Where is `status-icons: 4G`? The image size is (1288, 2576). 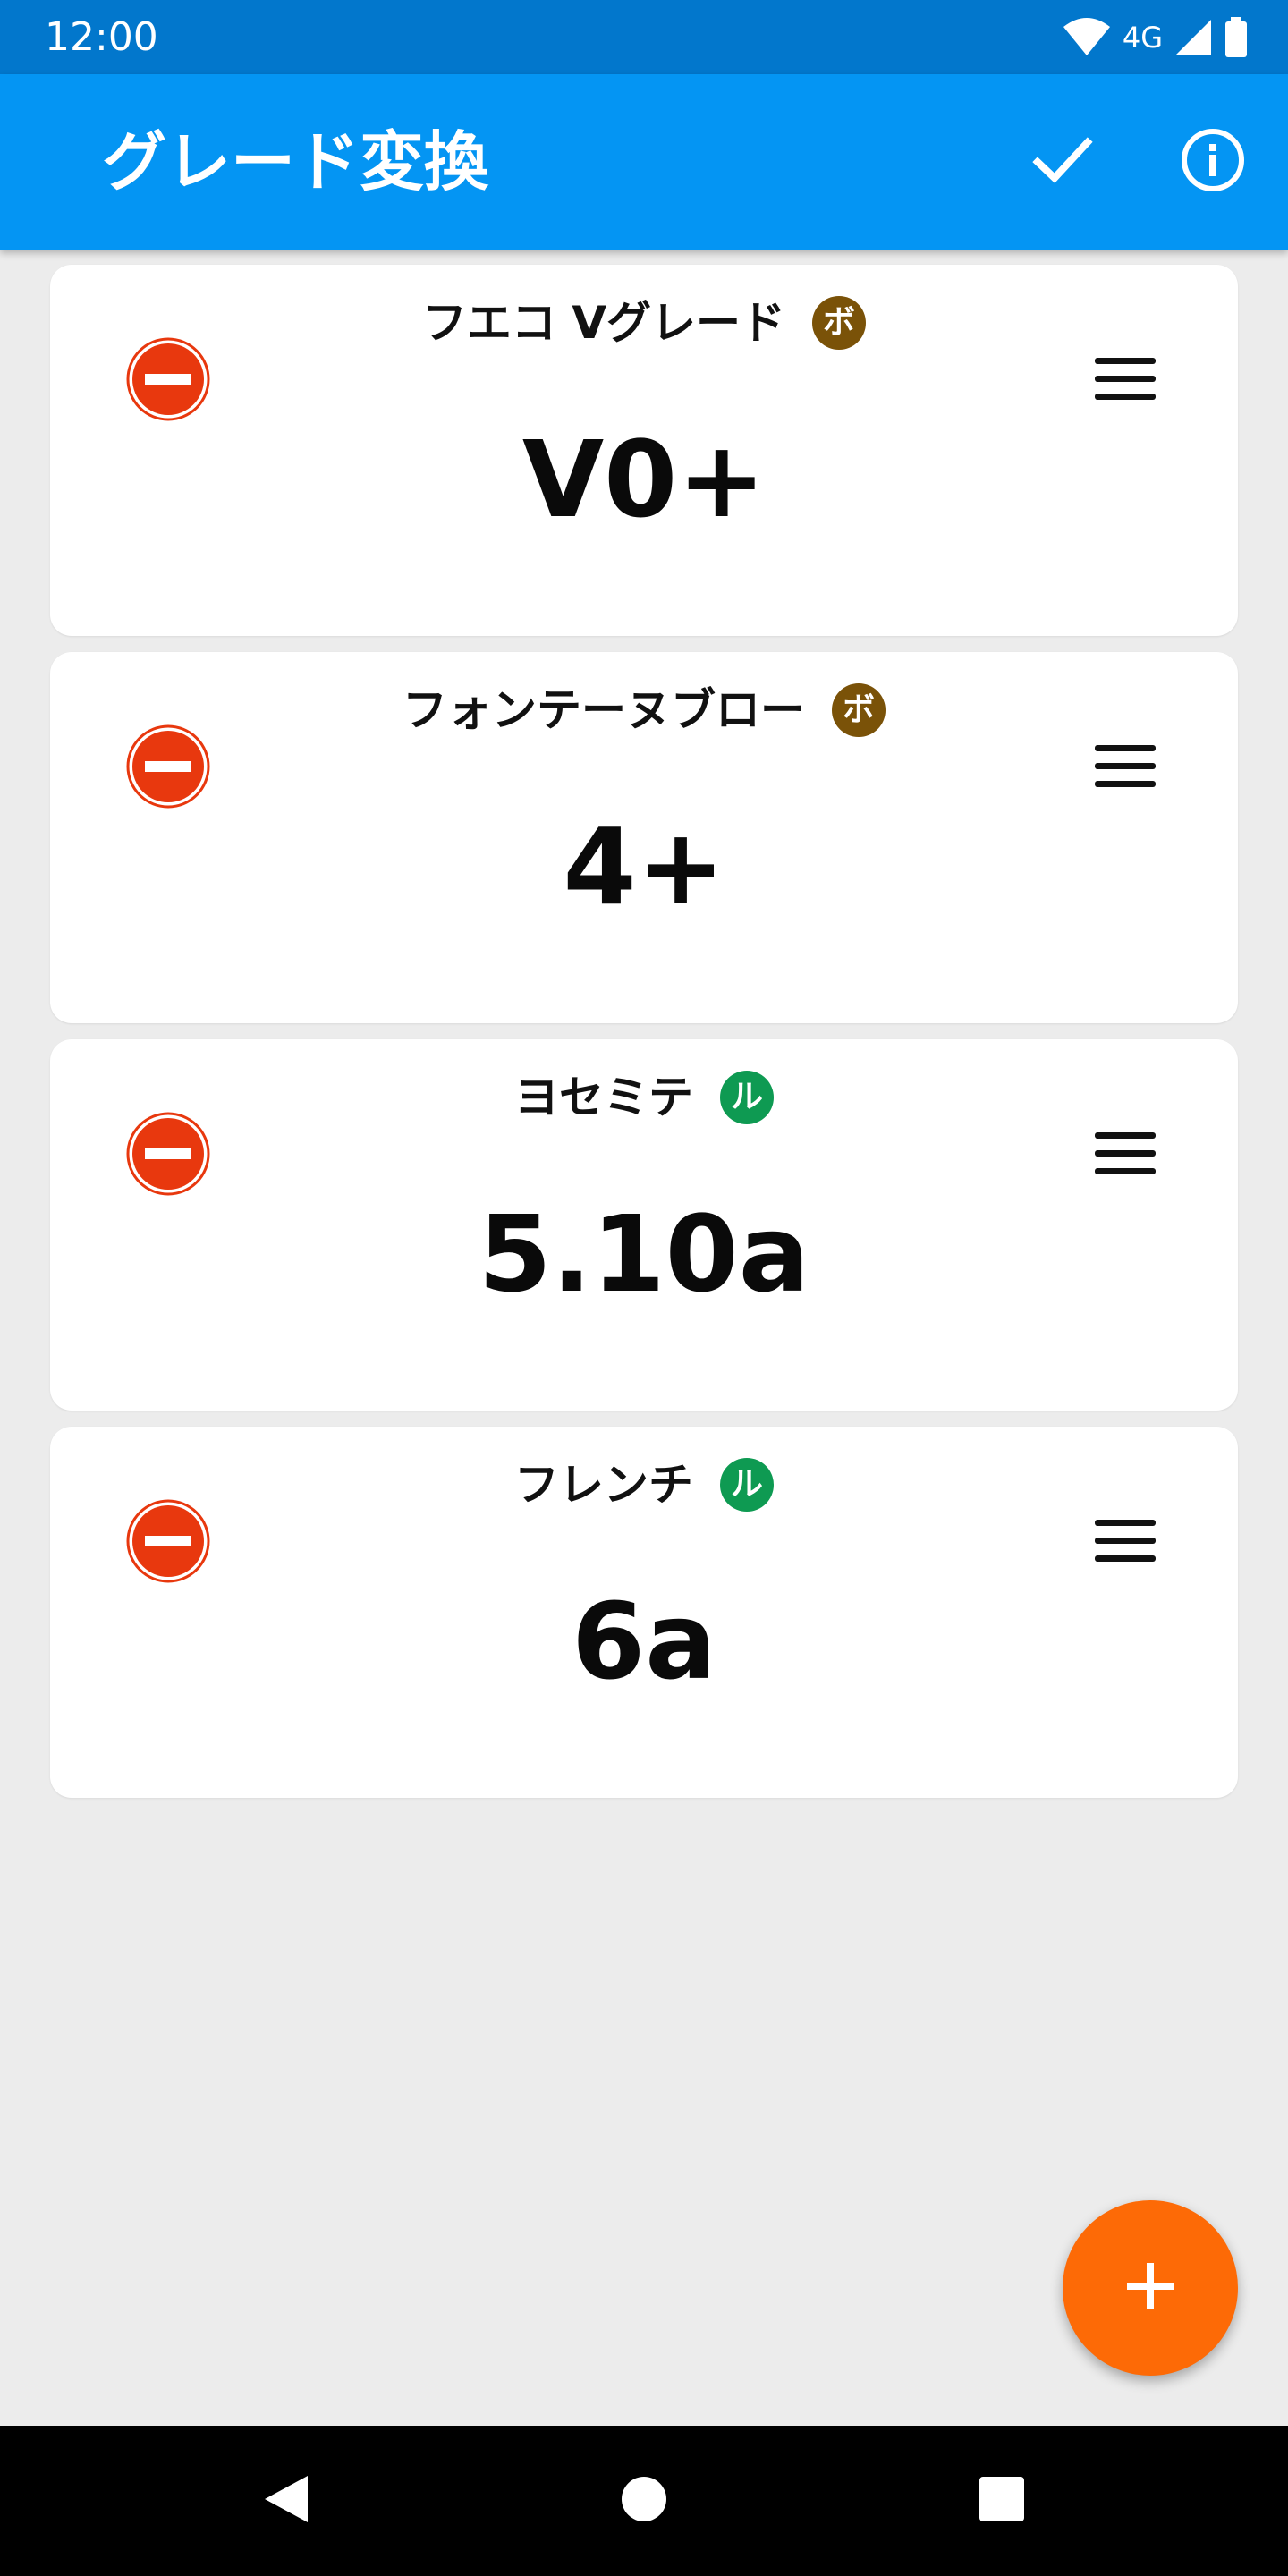
status-icons: 4G is located at coordinates (1155, 37).